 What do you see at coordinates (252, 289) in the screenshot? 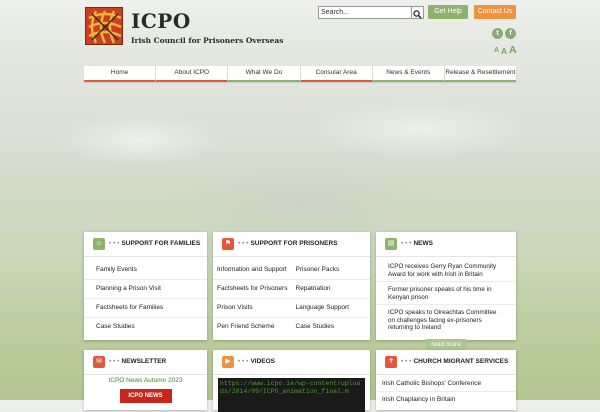
I see `prisoners-link-factsheets: Factsheets for Prisoners` at bounding box center [252, 289].